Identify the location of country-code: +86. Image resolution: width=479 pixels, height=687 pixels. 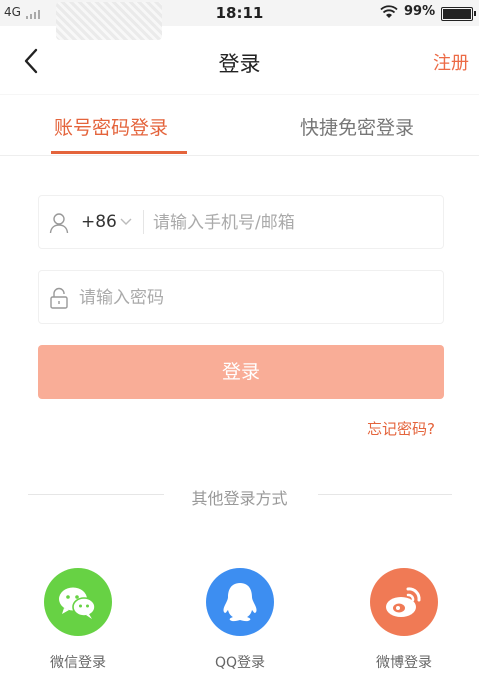
(99, 222).